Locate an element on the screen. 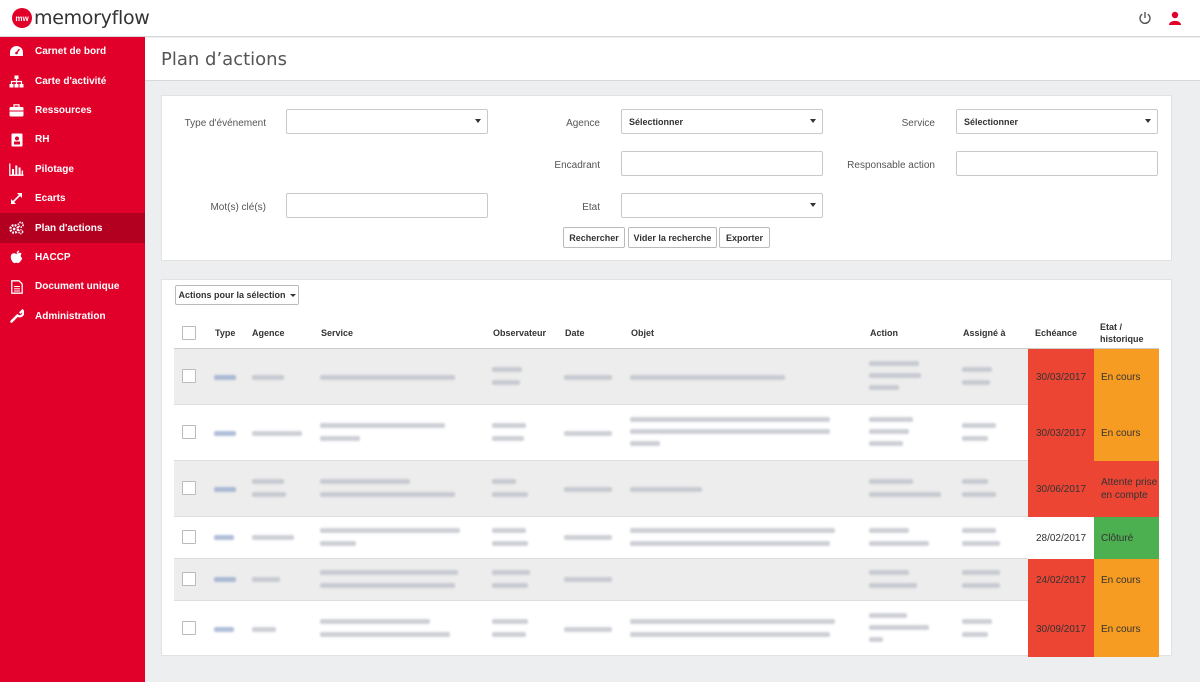 The image size is (1200, 682). page-header: Plan d’actions is located at coordinates (672, 59).